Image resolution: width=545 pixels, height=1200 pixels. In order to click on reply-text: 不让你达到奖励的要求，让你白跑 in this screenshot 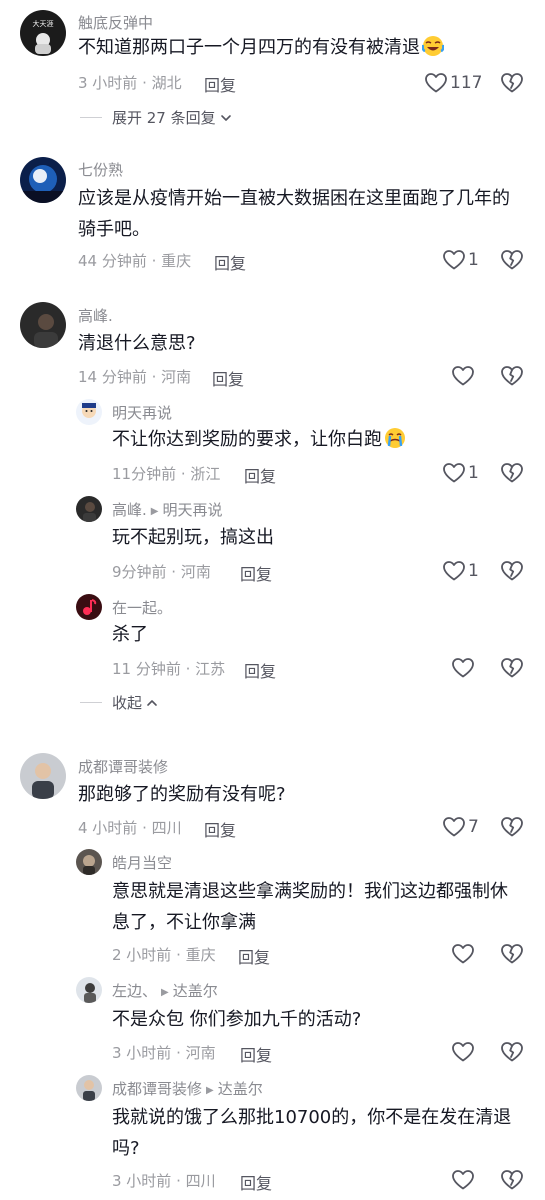, I will do `click(259, 441)`.